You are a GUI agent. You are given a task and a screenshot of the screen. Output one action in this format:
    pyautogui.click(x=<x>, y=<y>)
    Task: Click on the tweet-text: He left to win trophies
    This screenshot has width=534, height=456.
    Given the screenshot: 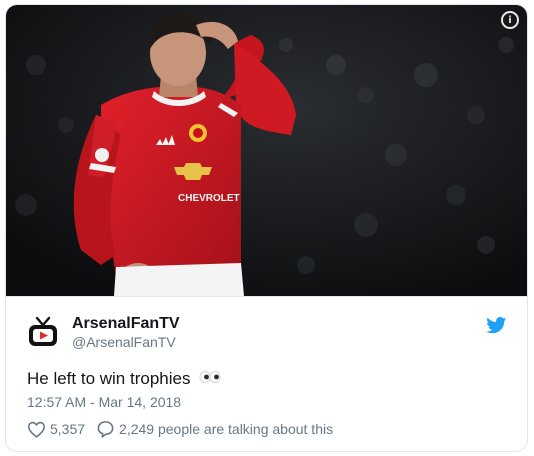 What is the action you would take?
    pyautogui.click(x=124, y=378)
    